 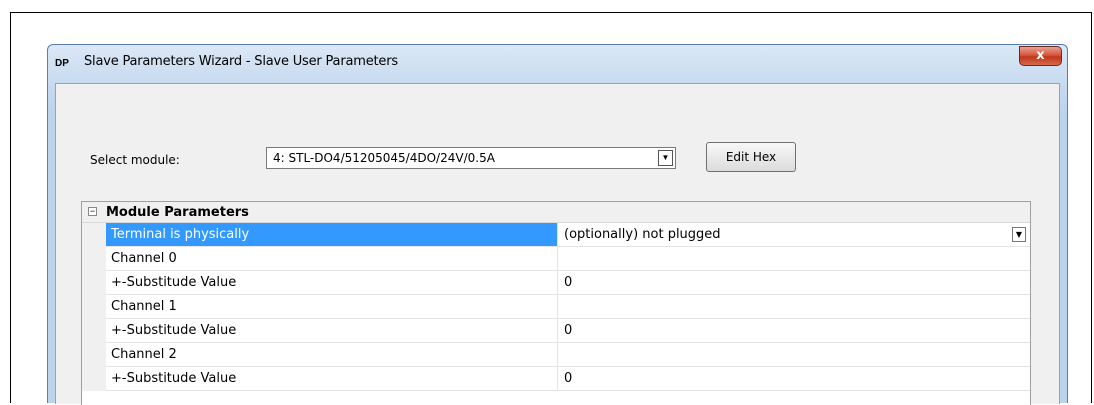 What do you see at coordinates (332, 306) in the screenshot?
I see `param-name: Channel 1` at bounding box center [332, 306].